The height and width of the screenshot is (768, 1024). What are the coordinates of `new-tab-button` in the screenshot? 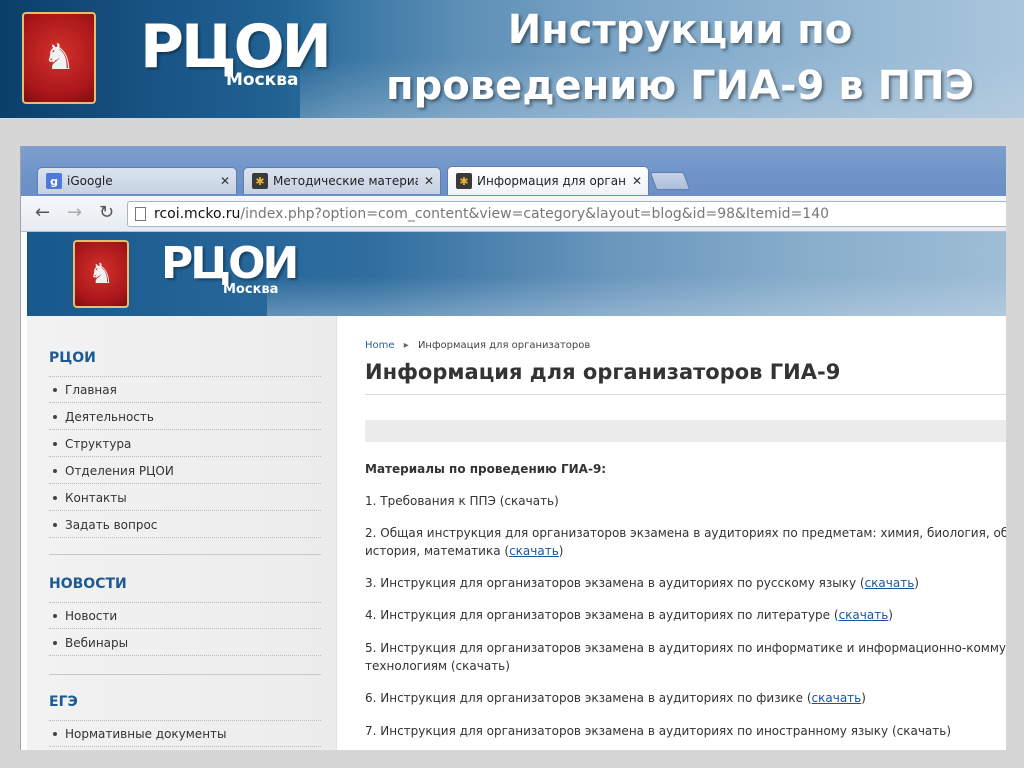 It's located at (670, 181).